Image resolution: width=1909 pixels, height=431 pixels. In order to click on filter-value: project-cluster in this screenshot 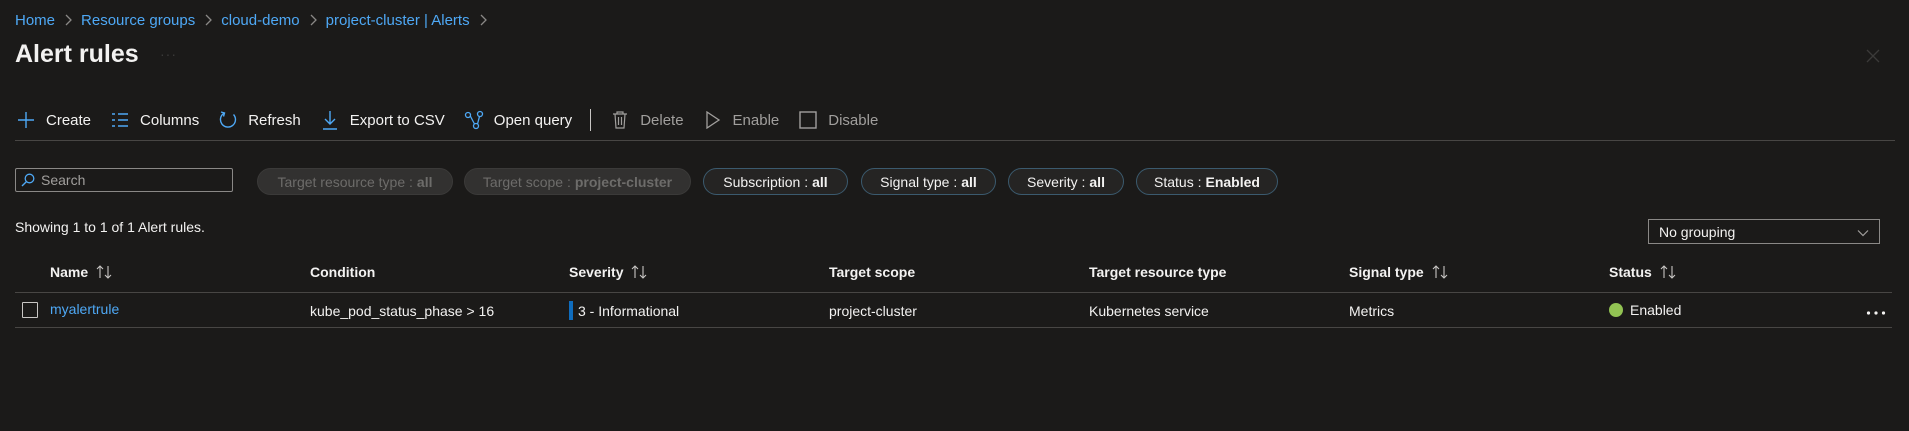, I will do `click(623, 181)`.